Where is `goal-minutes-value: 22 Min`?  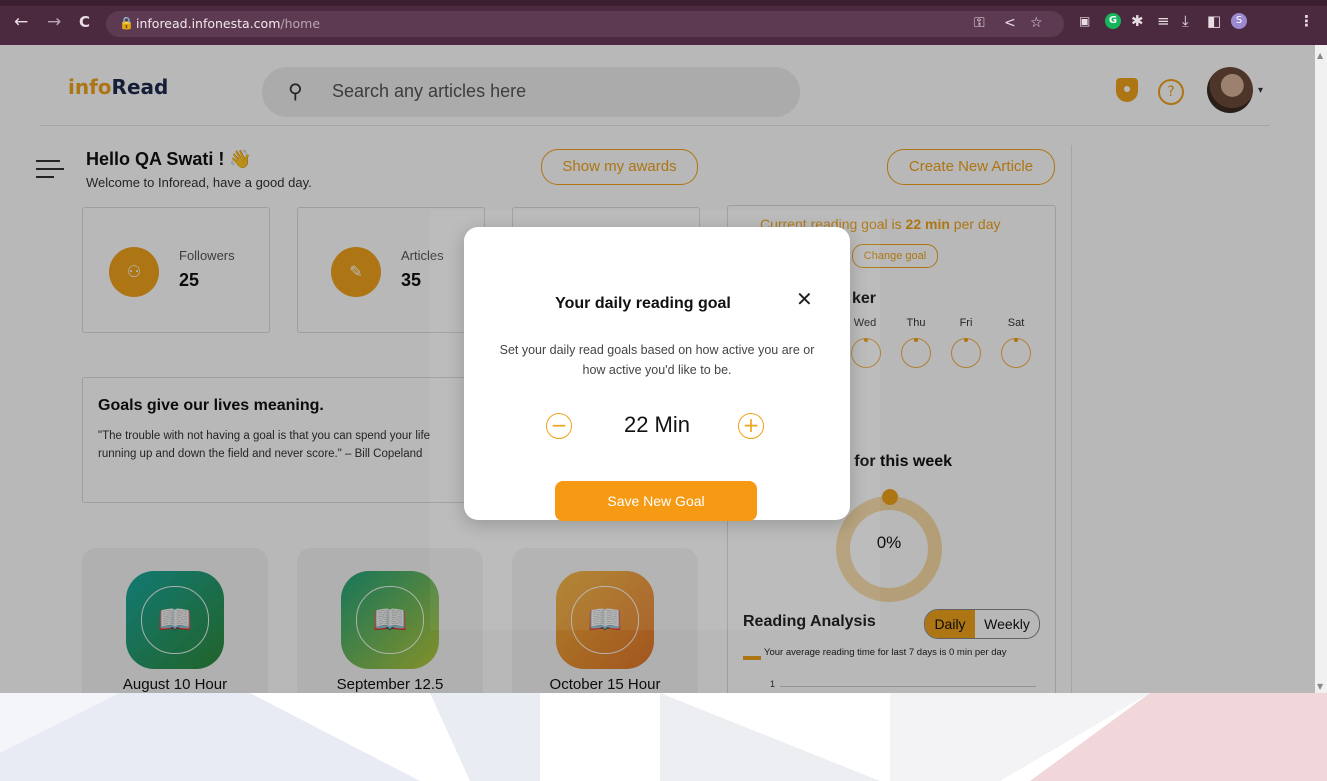 goal-minutes-value: 22 Min is located at coordinates (657, 424).